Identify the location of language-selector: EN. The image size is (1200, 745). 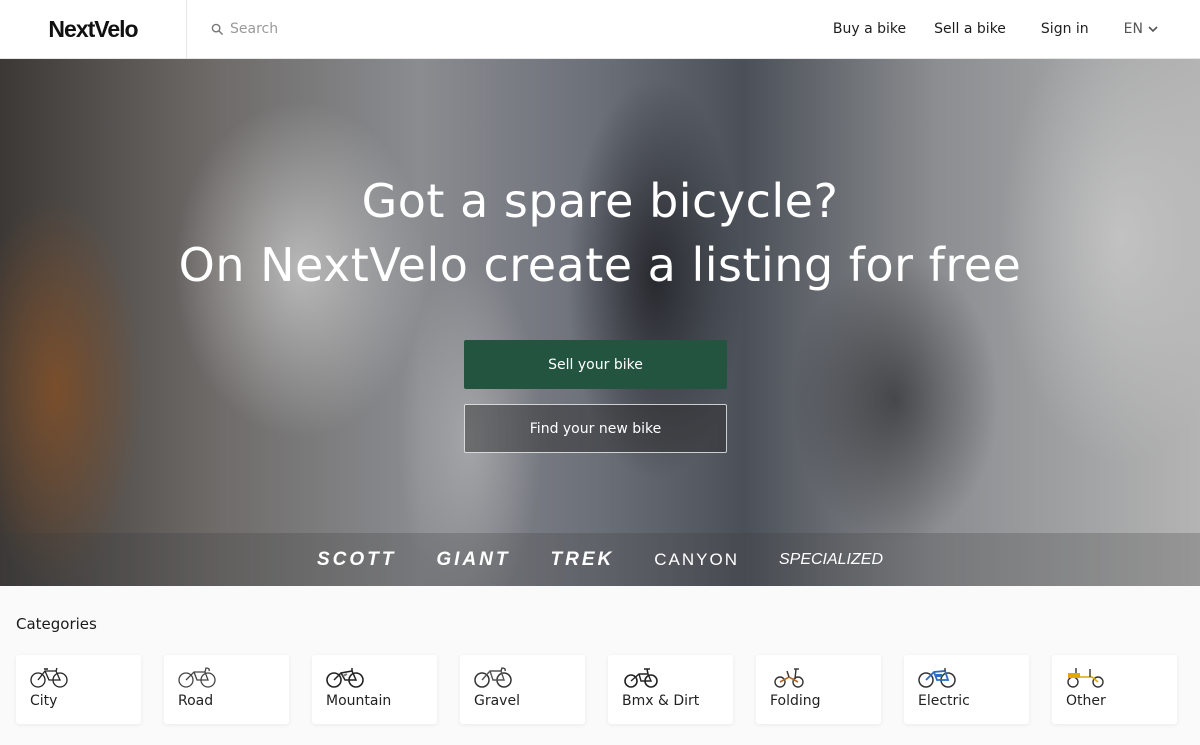
(1141, 29).